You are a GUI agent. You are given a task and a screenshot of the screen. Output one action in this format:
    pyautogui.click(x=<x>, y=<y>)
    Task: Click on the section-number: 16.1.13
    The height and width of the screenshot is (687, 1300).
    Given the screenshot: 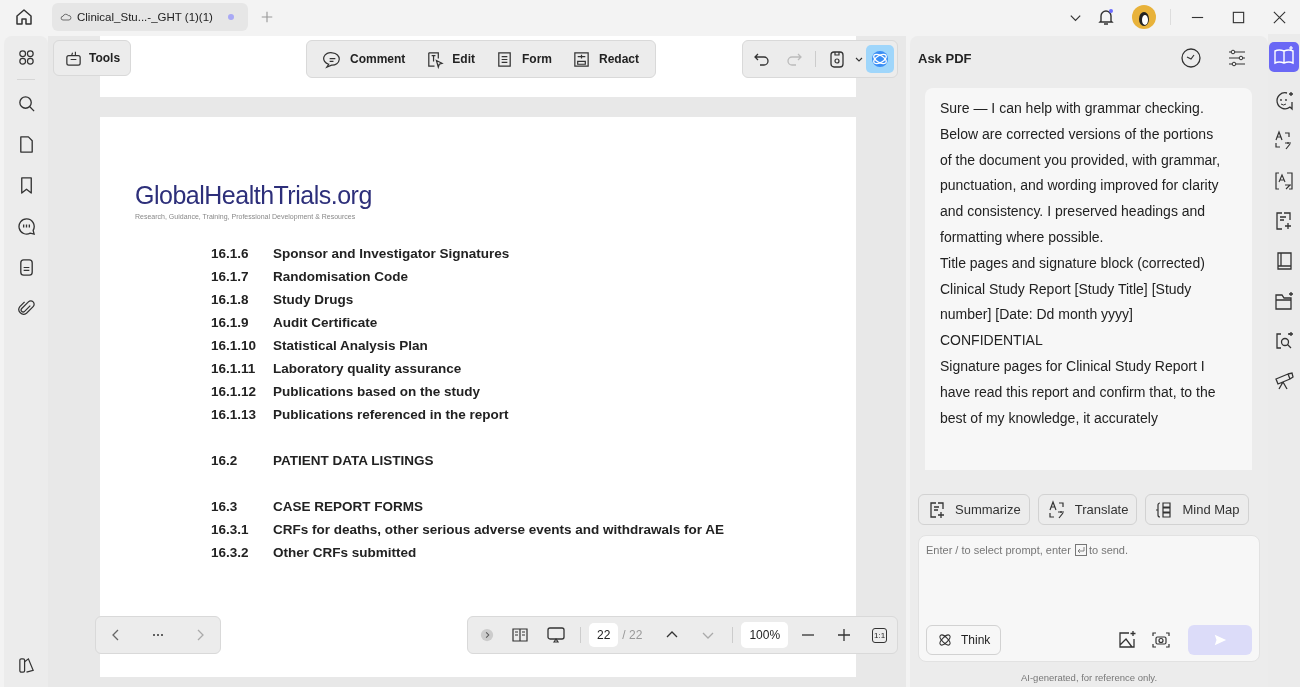 What is the action you would take?
    pyautogui.click(x=234, y=414)
    